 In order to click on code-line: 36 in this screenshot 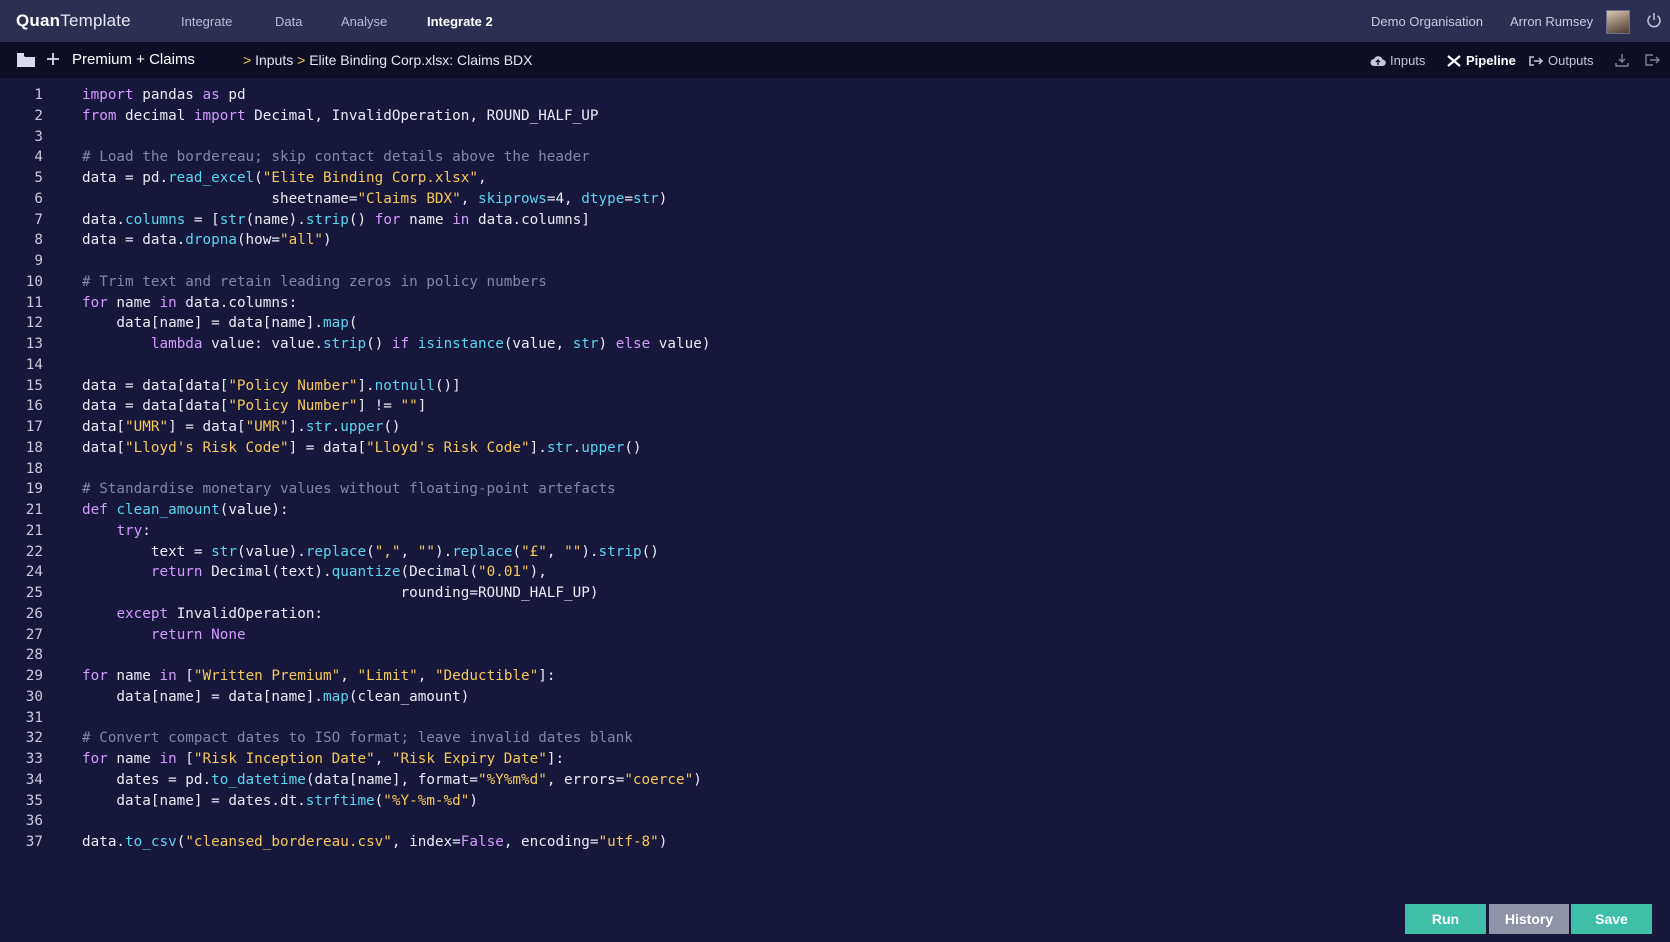, I will do `click(700, 824)`.